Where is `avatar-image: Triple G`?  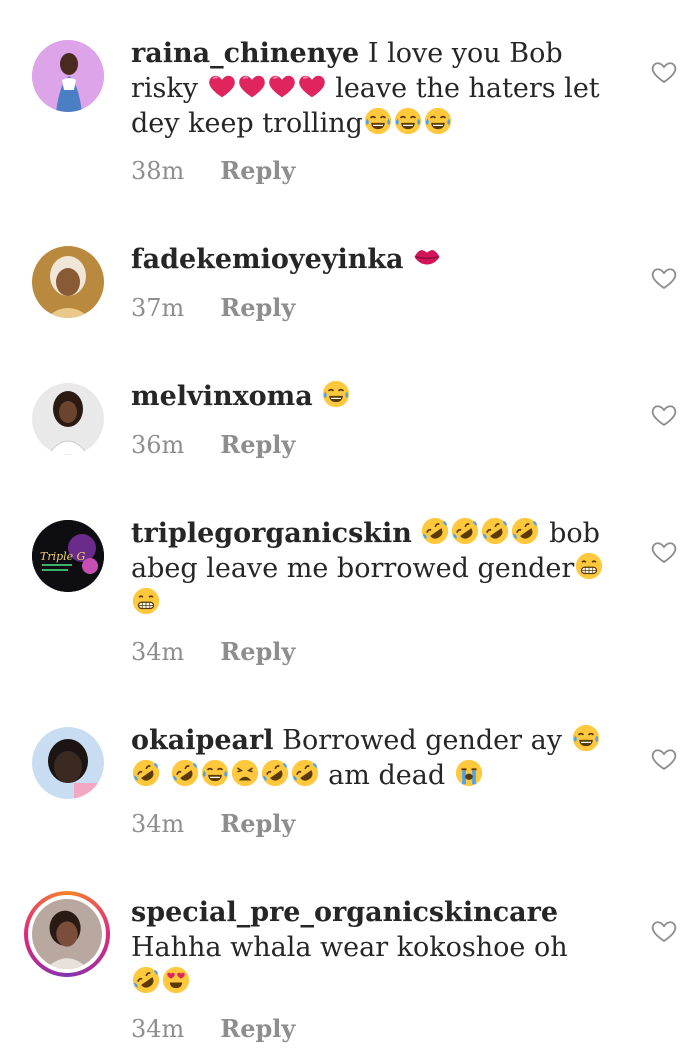 avatar-image: Triple G is located at coordinates (68, 556).